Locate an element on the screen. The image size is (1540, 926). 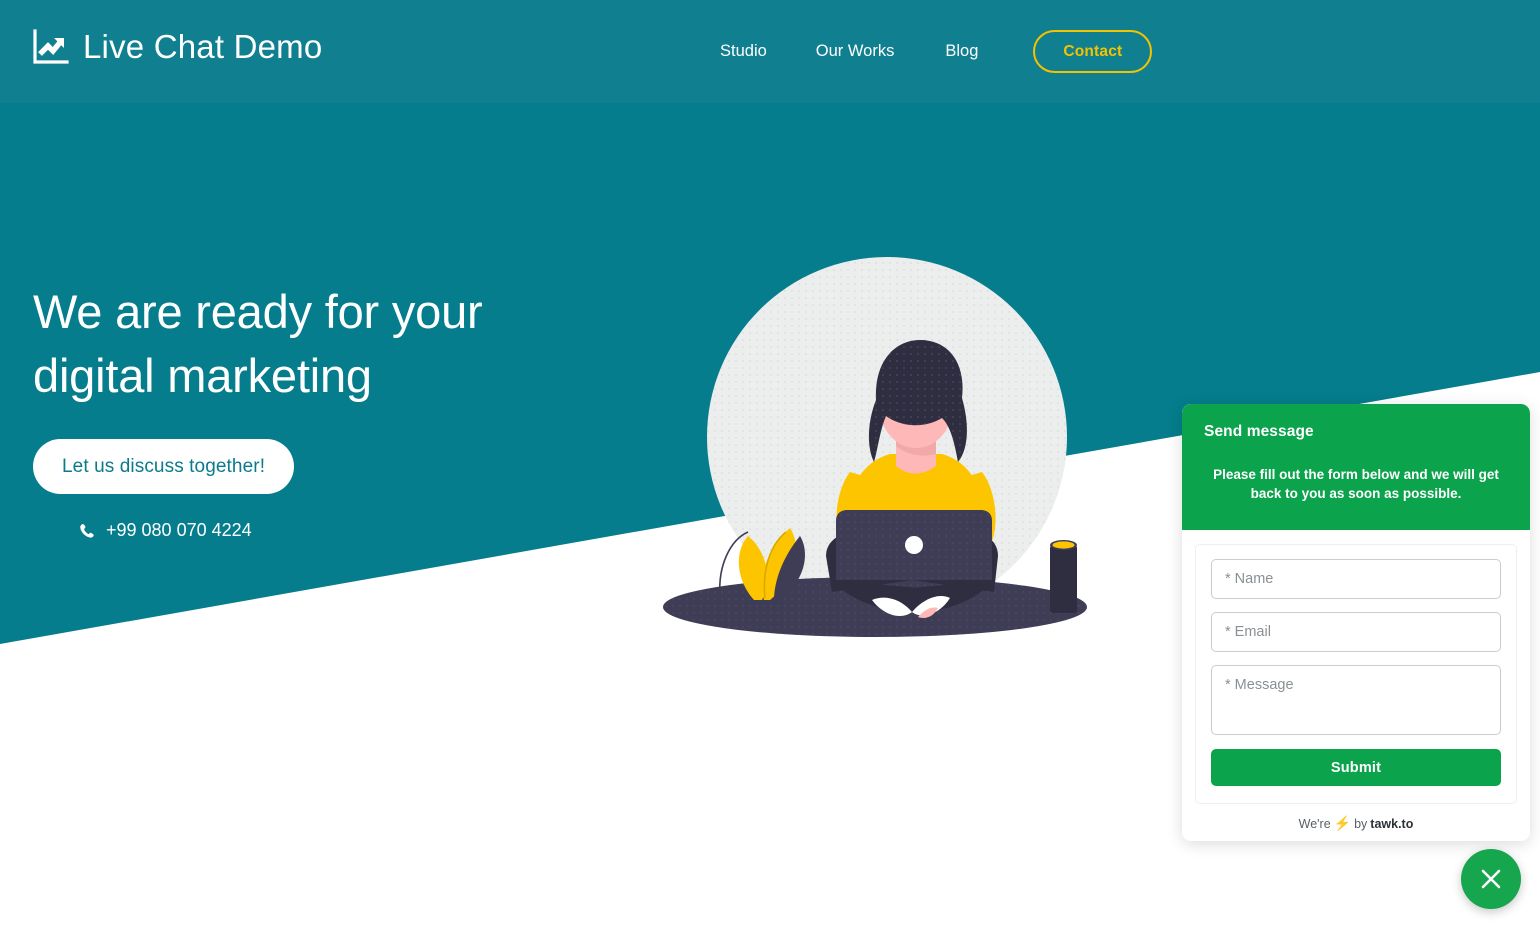
nav-link-our-works: Our Works is located at coordinates (855, 51).